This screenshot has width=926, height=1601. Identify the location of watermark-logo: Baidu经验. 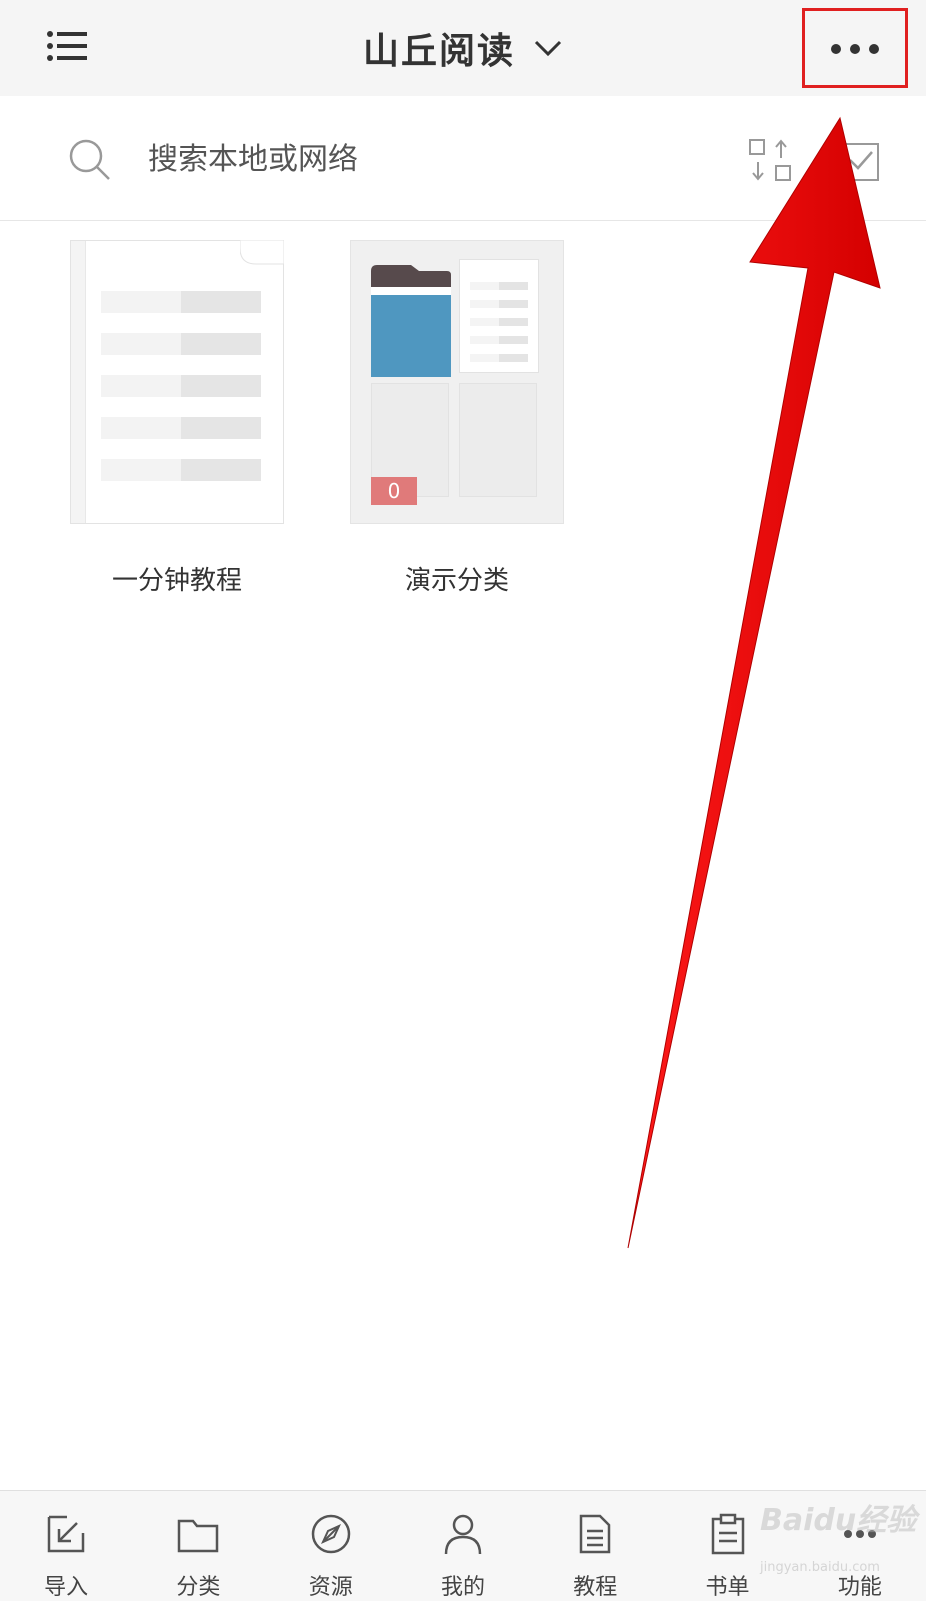
(838, 1520).